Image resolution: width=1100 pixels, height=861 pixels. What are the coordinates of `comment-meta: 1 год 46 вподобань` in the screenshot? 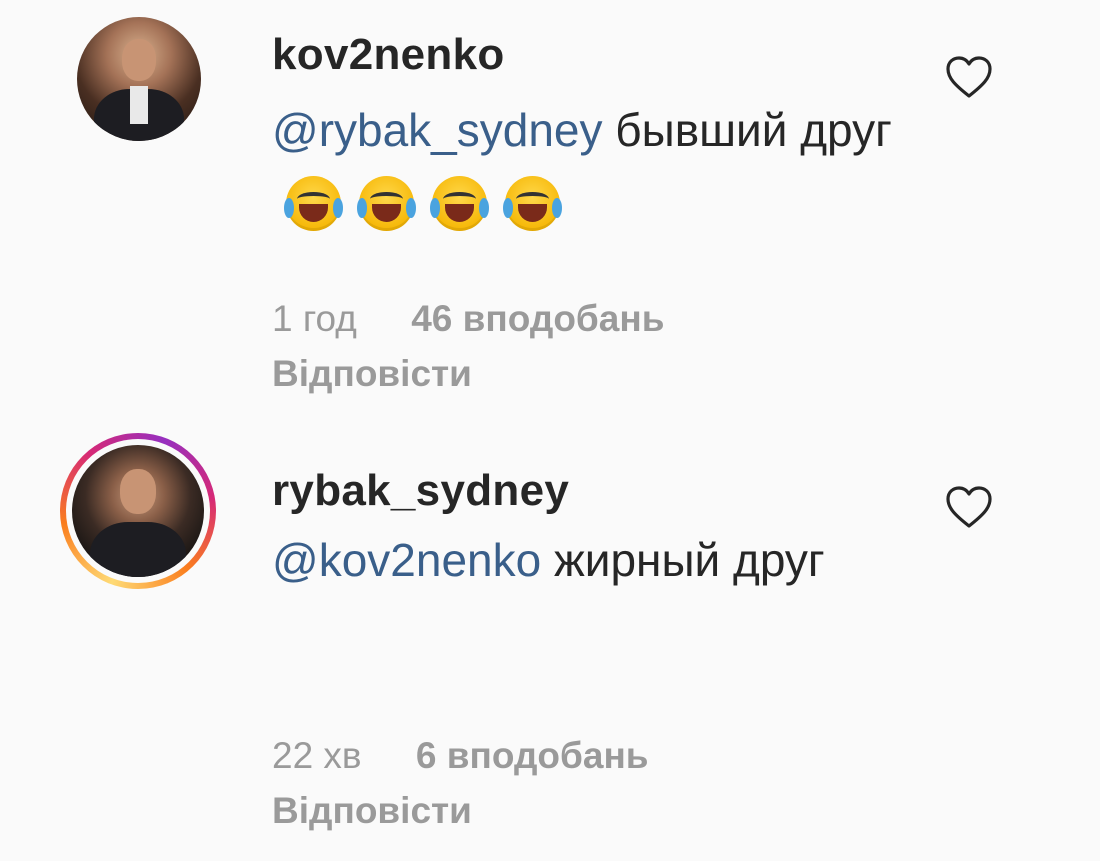 It's located at (468, 319).